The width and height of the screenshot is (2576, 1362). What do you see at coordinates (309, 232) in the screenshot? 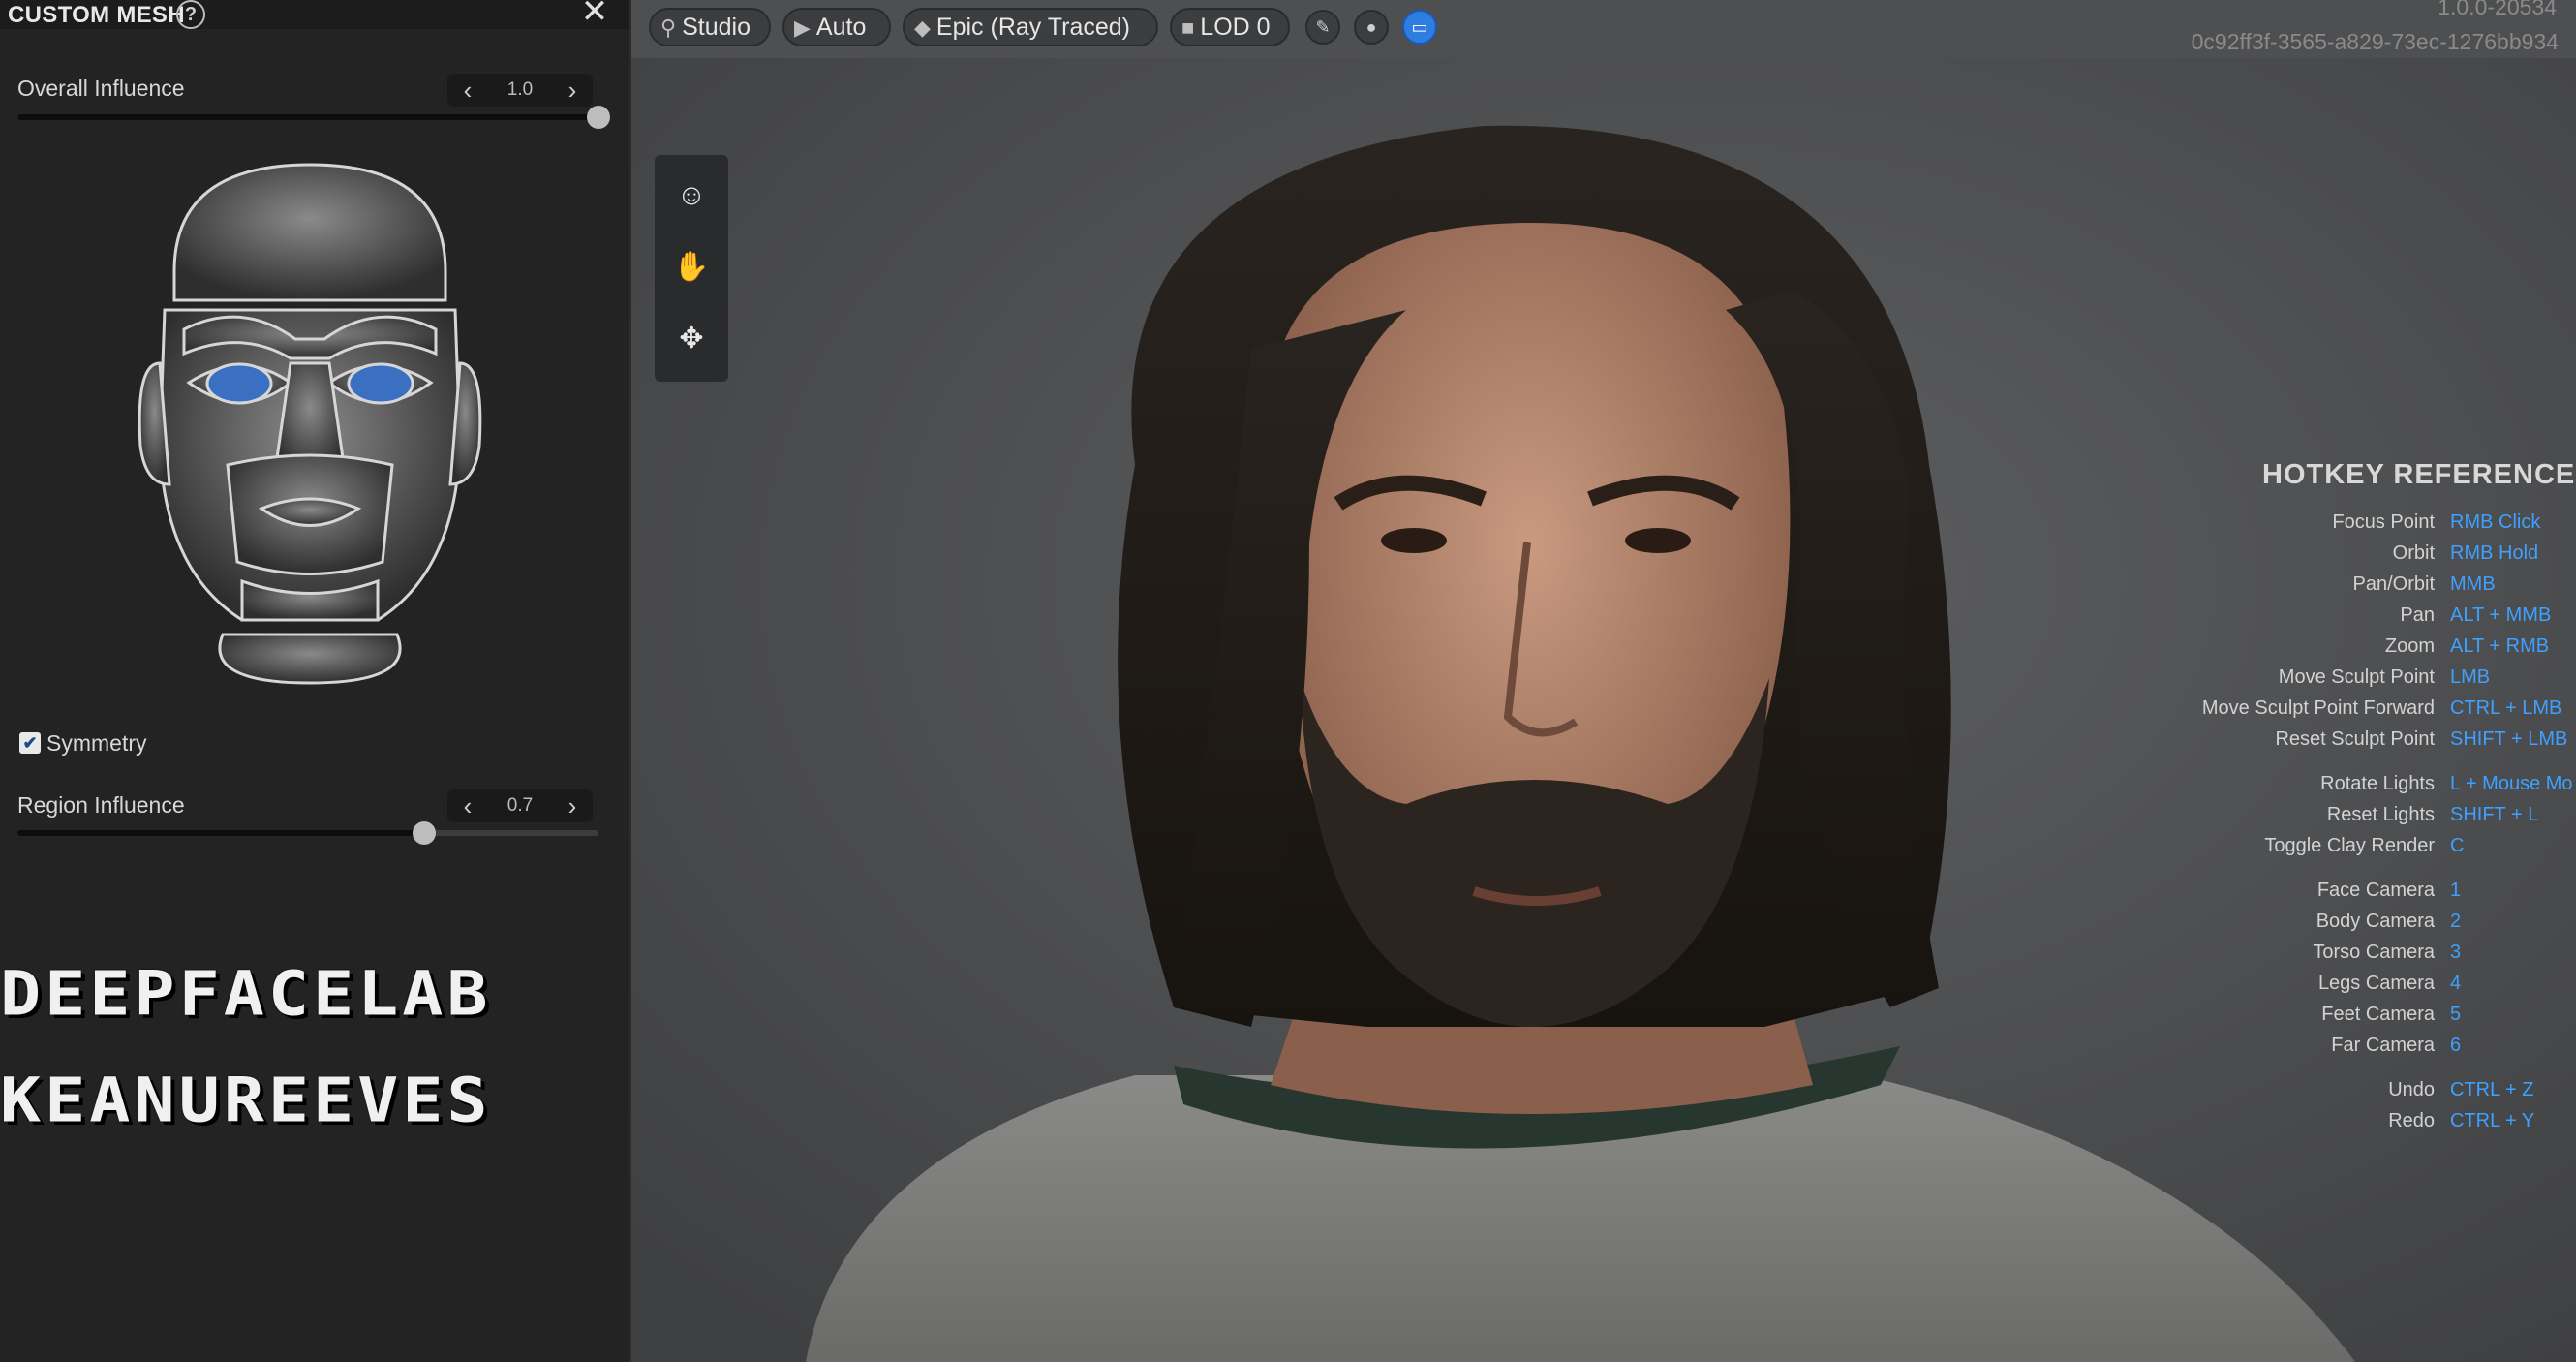
I see `forehead-region` at bounding box center [309, 232].